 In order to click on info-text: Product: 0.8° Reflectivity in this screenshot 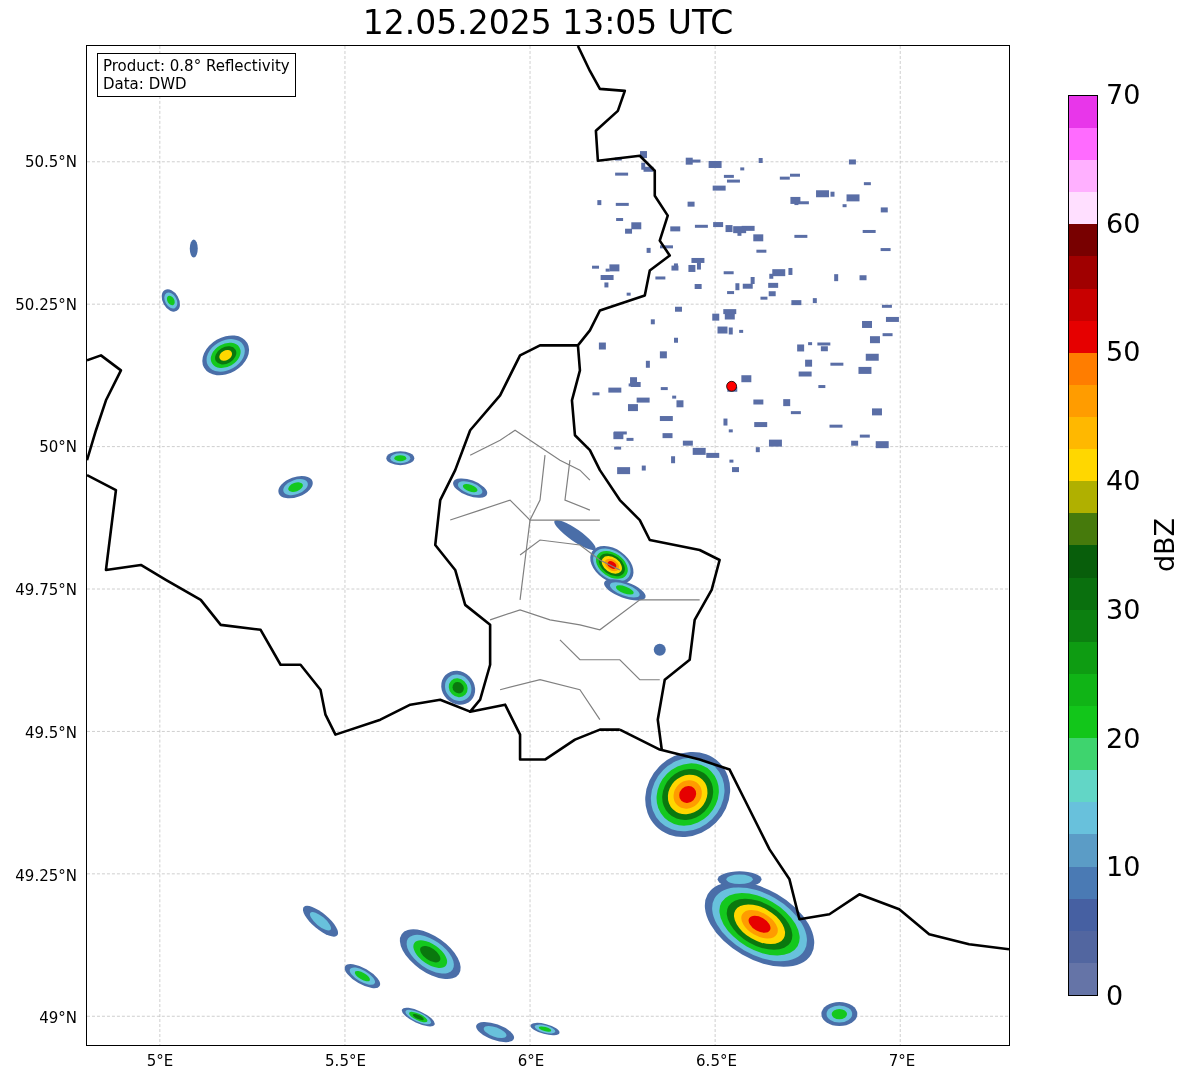, I will do `click(196, 66)`.